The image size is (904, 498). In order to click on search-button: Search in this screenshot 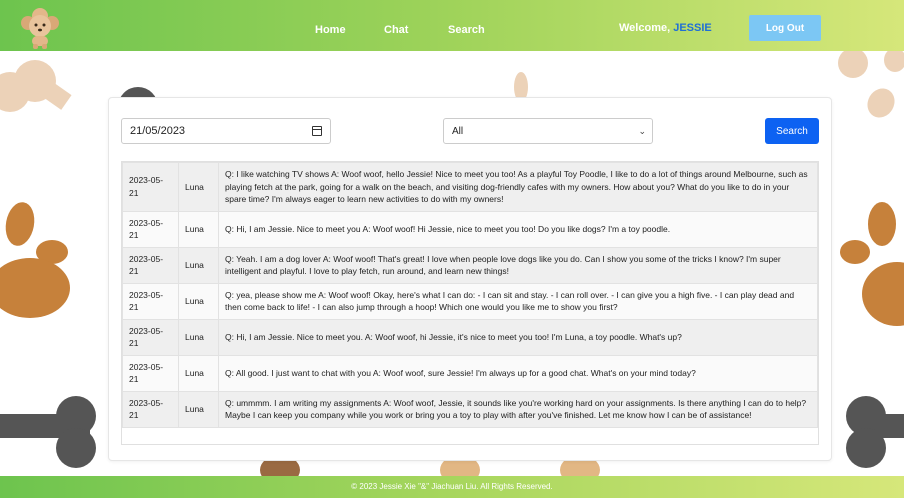, I will do `click(792, 131)`.